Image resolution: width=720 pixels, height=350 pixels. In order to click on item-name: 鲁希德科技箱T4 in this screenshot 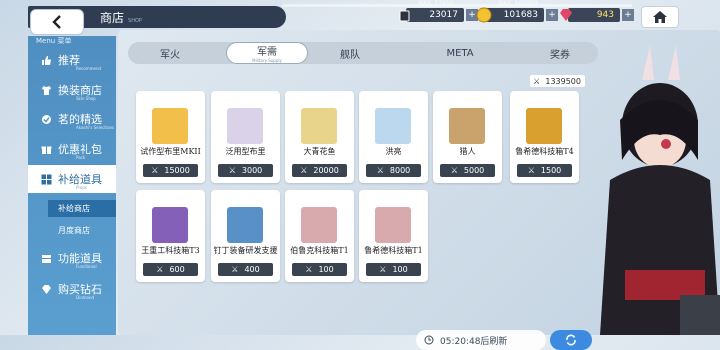, I will do `click(544, 151)`.